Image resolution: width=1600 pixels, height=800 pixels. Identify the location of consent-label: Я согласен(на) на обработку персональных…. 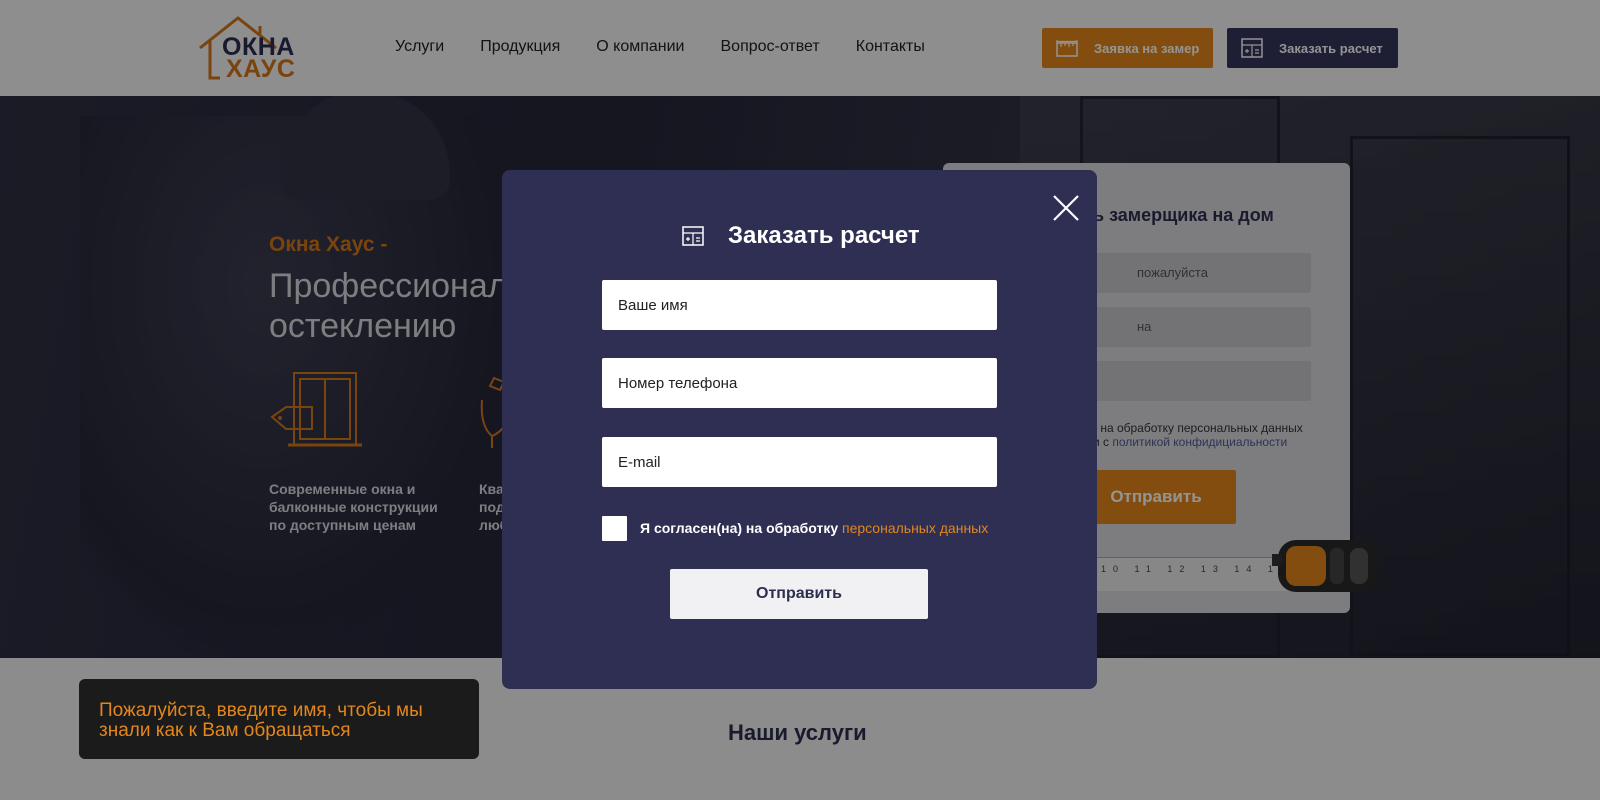
(814, 528).